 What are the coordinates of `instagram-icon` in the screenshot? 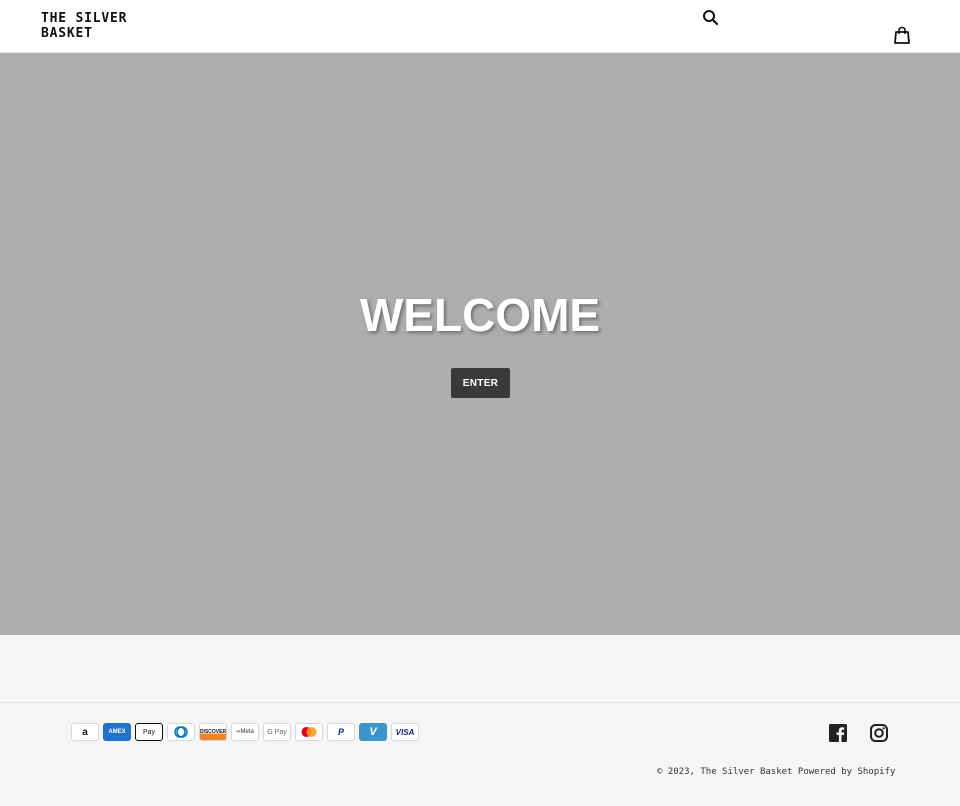 It's located at (879, 733).